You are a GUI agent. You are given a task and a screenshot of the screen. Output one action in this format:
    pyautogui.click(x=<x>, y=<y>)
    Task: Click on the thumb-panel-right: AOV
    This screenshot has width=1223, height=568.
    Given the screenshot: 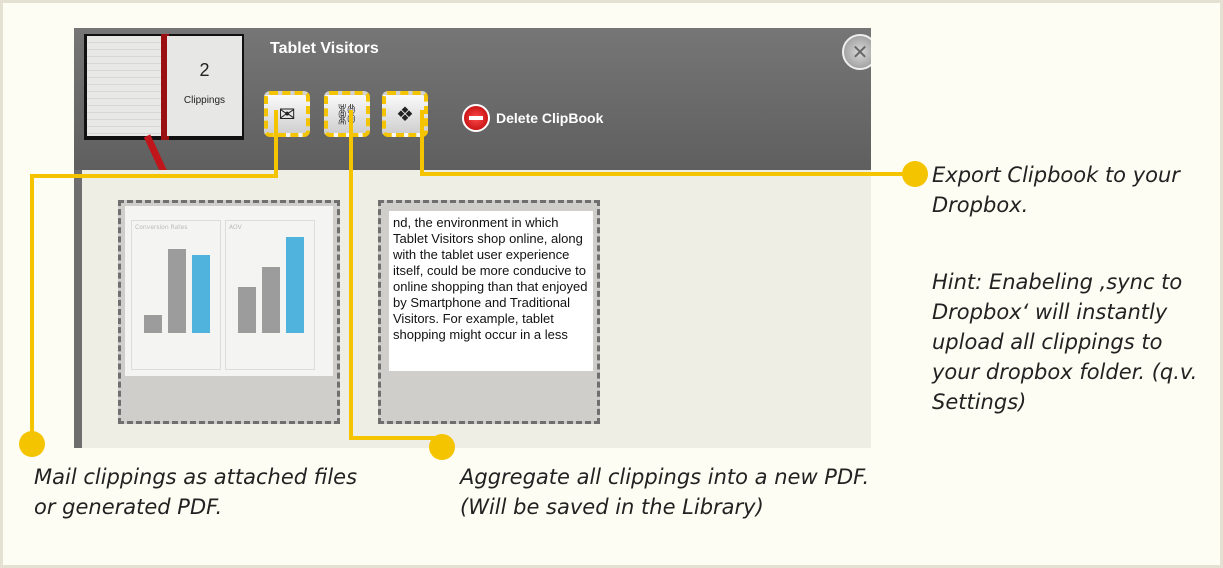 What is the action you would take?
    pyautogui.click(x=270, y=295)
    